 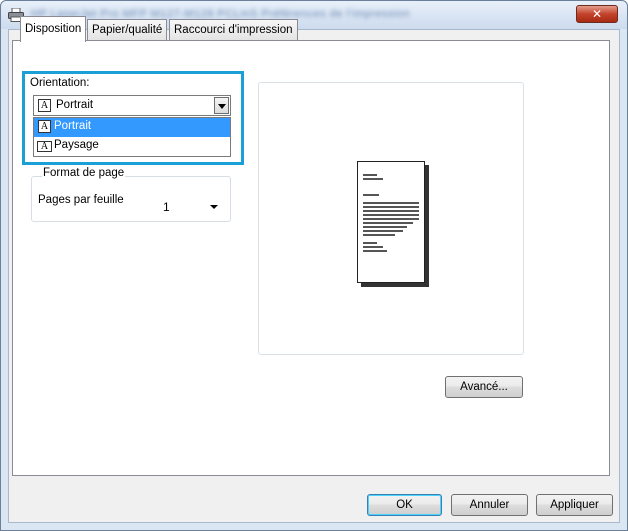 What do you see at coordinates (574, 505) in the screenshot?
I see `apply-button: Appliquer` at bounding box center [574, 505].